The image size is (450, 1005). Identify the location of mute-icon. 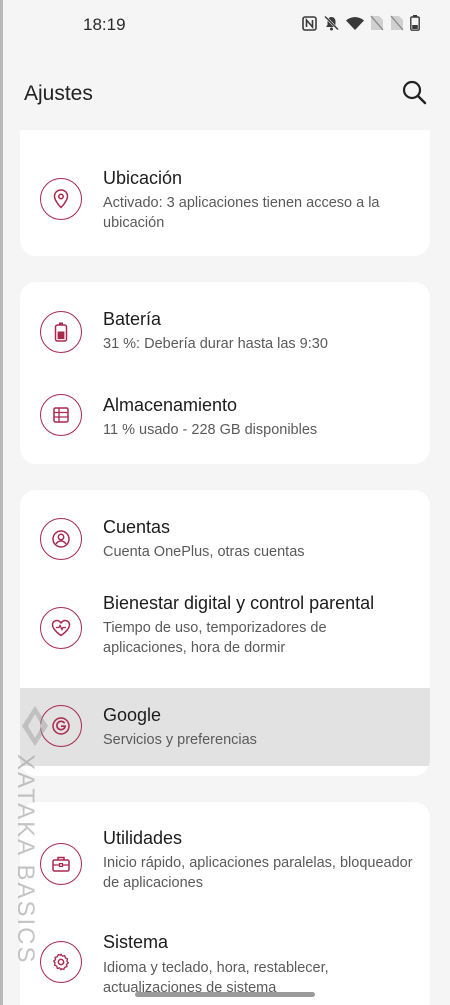
(331, 23).